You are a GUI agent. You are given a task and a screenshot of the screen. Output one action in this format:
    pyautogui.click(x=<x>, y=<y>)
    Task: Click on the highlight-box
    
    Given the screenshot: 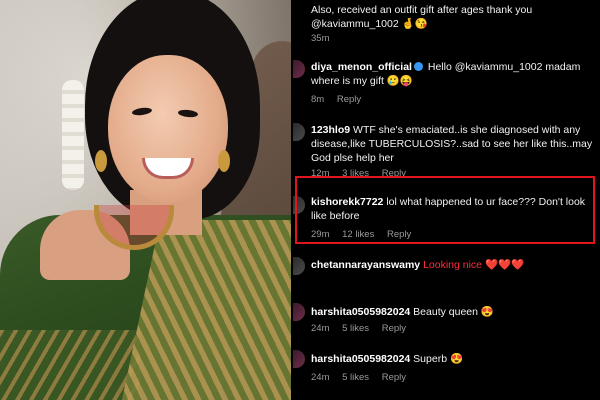 What is the action you would take?
    pyautogui.click(x=445, y=210)
    